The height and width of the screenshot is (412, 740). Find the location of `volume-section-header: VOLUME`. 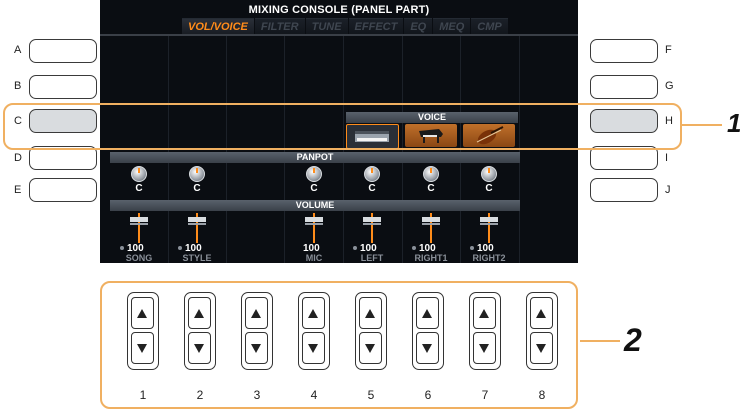

volume-section-header: VOLUME is located at coordinates (315, 205).